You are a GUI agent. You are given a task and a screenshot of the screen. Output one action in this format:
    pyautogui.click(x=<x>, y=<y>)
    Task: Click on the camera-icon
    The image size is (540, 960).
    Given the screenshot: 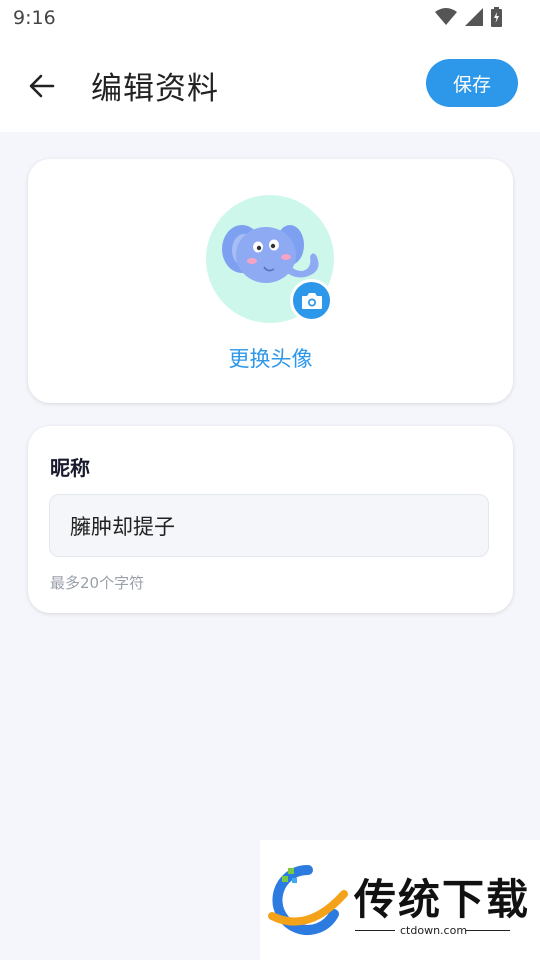 What is the action you would take?
    pyautogui.click(x=311, y=300)
    